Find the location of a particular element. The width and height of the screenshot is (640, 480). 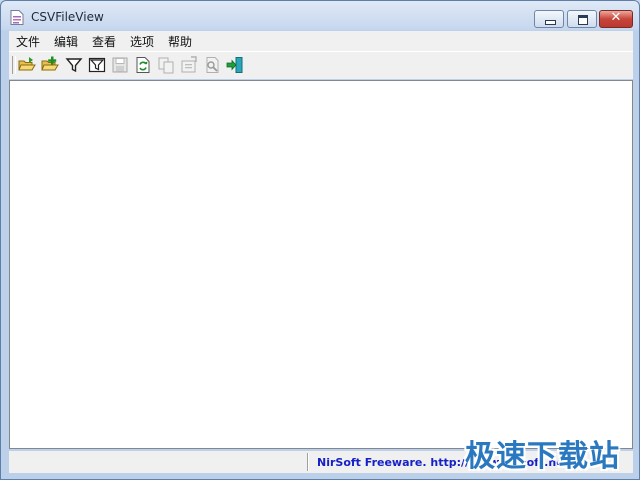

save-button is located at coordinates (120, 65).